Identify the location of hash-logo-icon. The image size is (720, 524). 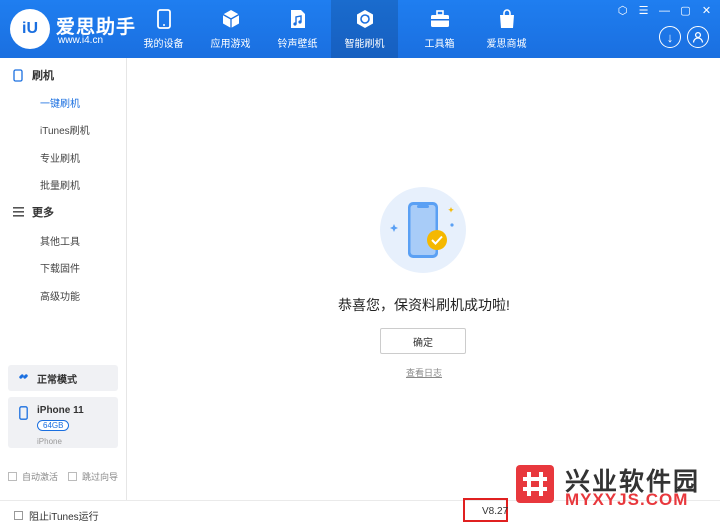
(535, 484).